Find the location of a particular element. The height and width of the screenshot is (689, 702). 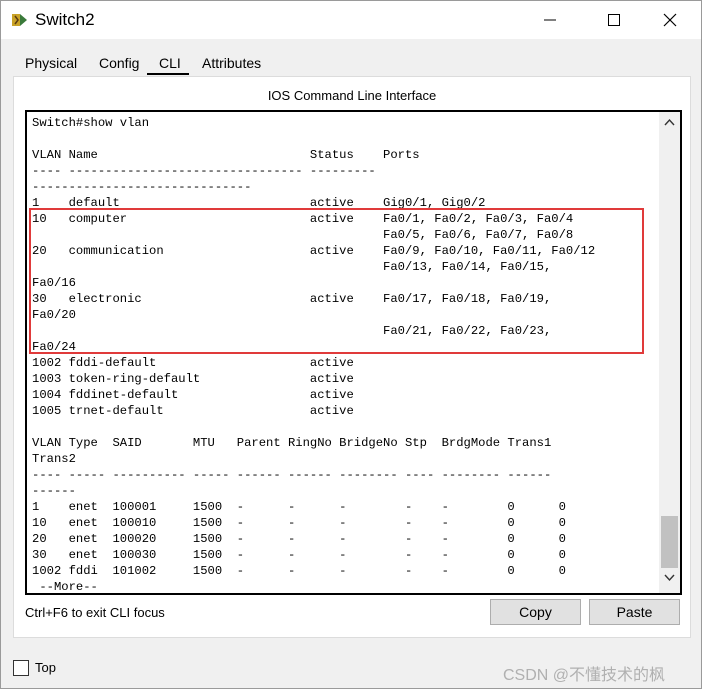

tab-cli: CLI is located at coordinates (170, 63).